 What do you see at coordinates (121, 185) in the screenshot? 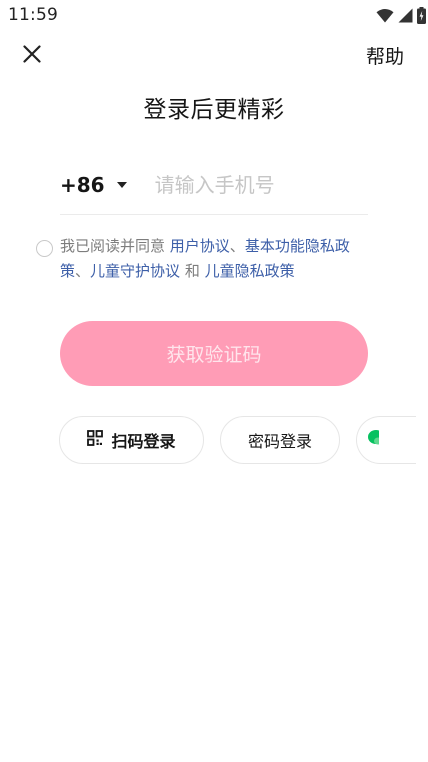
I see `caret-down-icon` at bounding box center [121, 185].